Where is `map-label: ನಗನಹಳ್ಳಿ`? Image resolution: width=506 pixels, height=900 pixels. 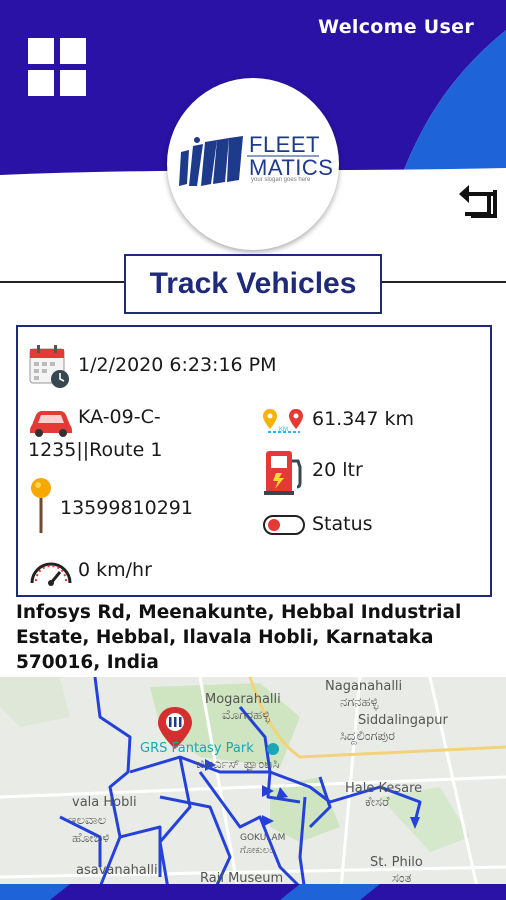 map-label: ನಗನಹಳ್ಳಿ is located at coordinates (359, 702).